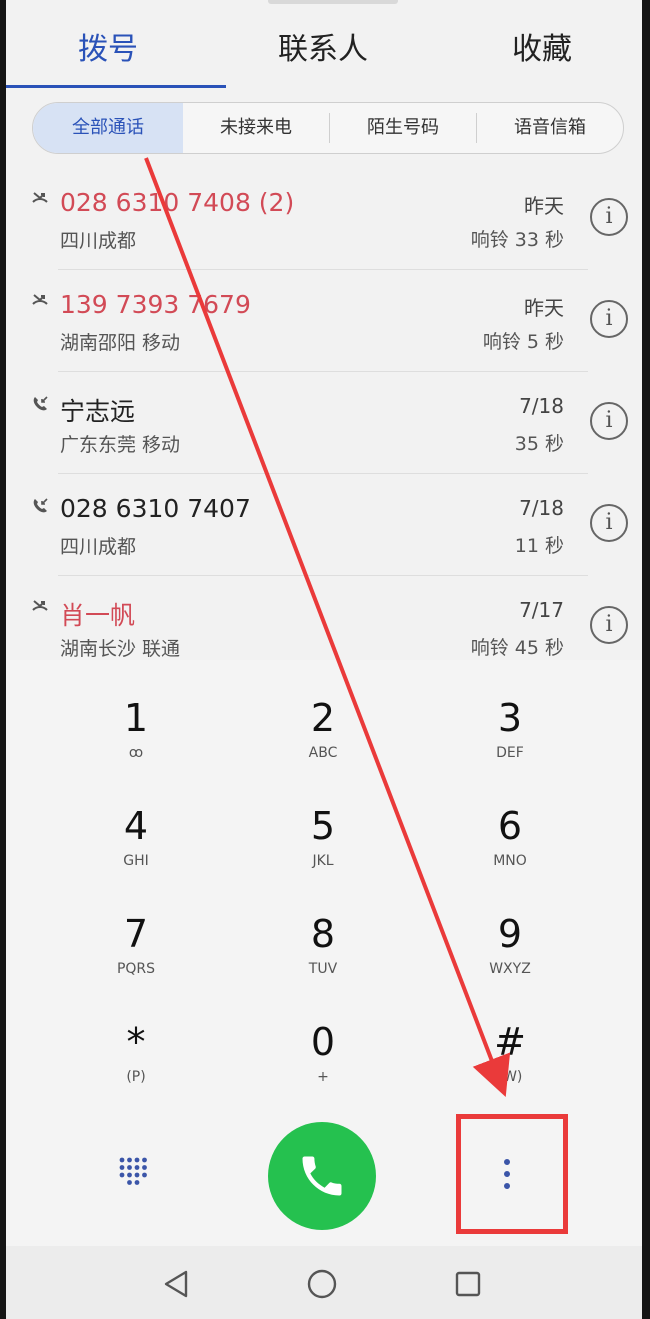 The image size is (650, 1319). What do you see at coordinates (517, 648) in the screenshot?
I see `call-duration: 响铃 45 秒` at bounding box center [517, 648].